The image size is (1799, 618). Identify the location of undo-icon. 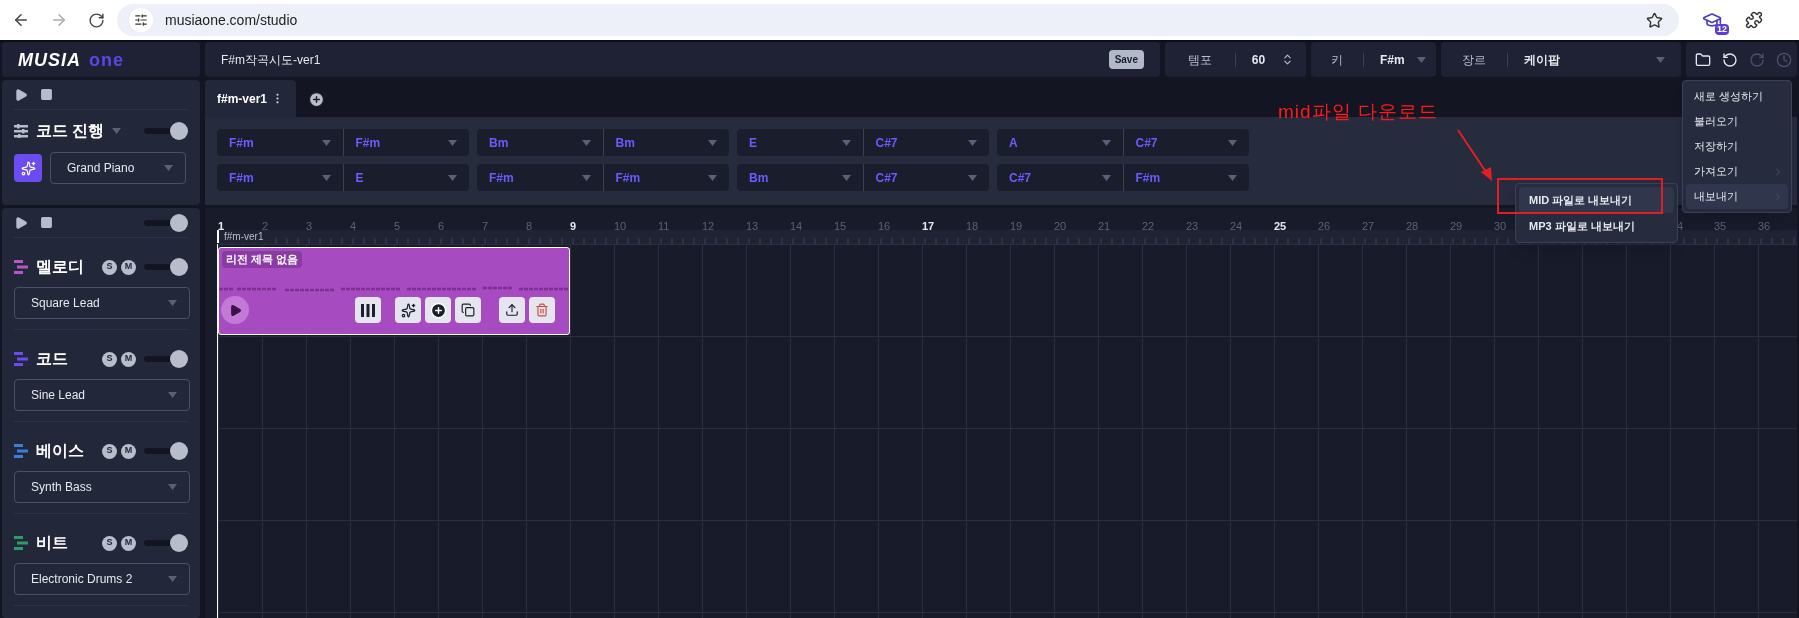
(1729, 59).